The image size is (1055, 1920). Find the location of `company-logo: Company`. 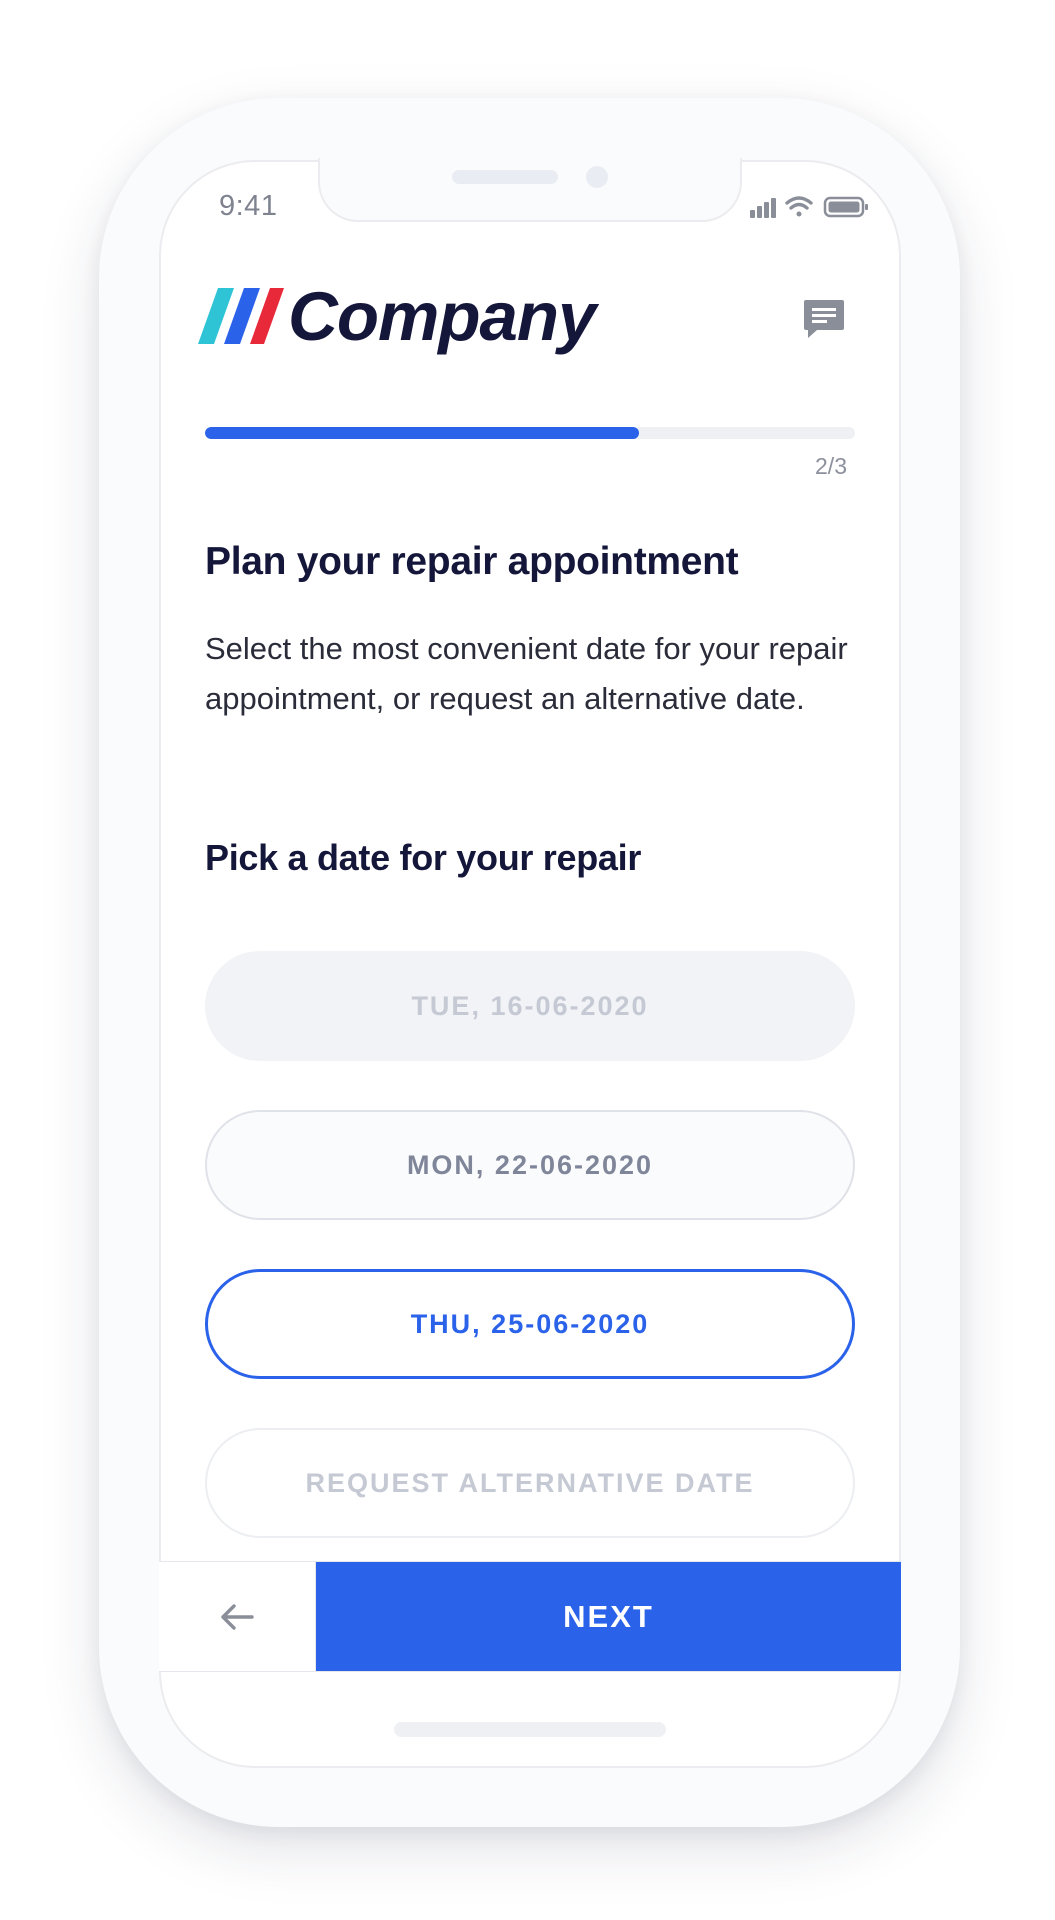

company-logo: Company is located at coordinates (397, 316).